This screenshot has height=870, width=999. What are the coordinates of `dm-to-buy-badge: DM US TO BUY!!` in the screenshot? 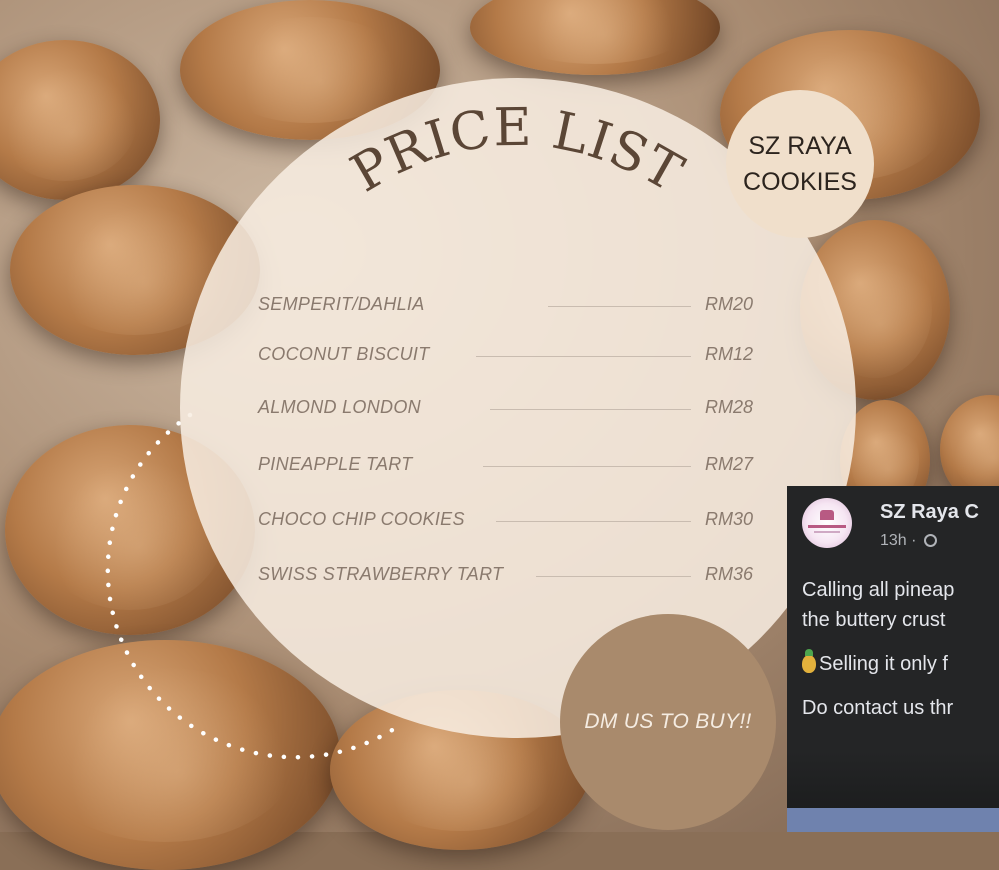 It's located at (668, 722).